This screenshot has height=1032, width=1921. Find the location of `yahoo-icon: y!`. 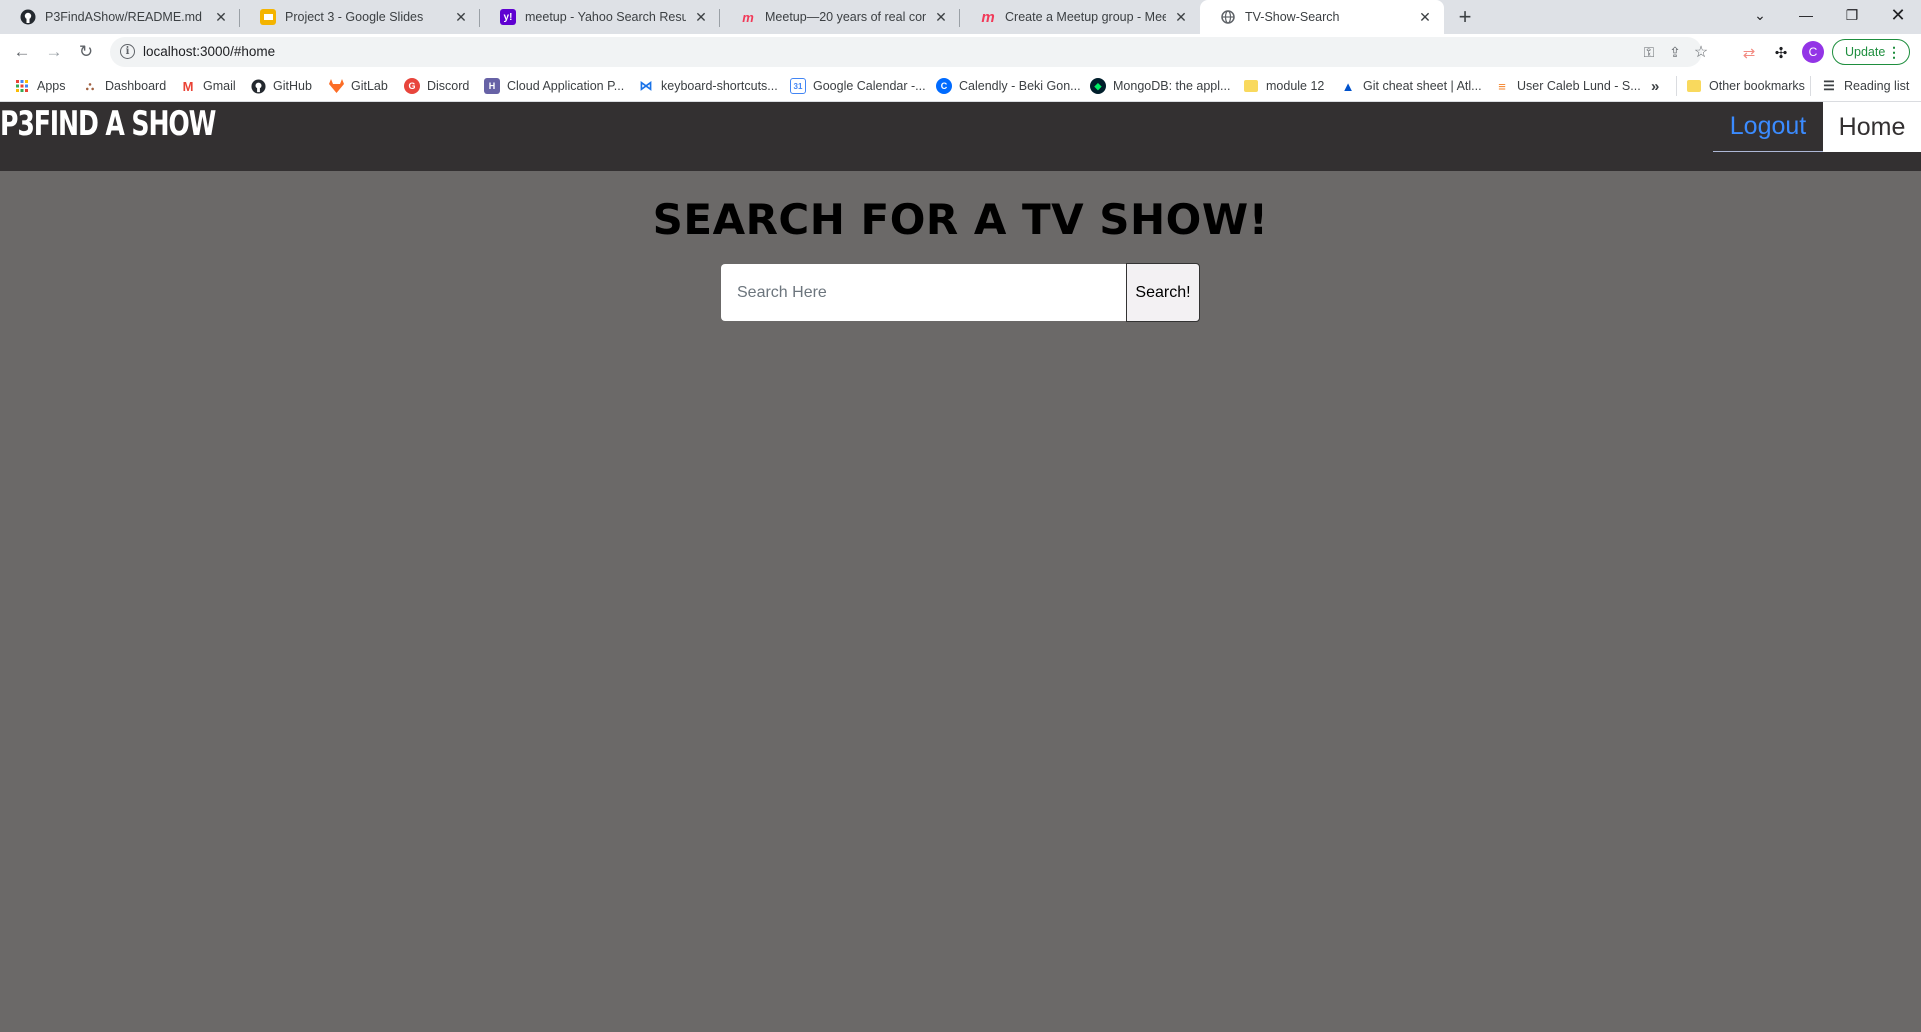

yahoo-icon: y! is located at coordinates (508, 17).